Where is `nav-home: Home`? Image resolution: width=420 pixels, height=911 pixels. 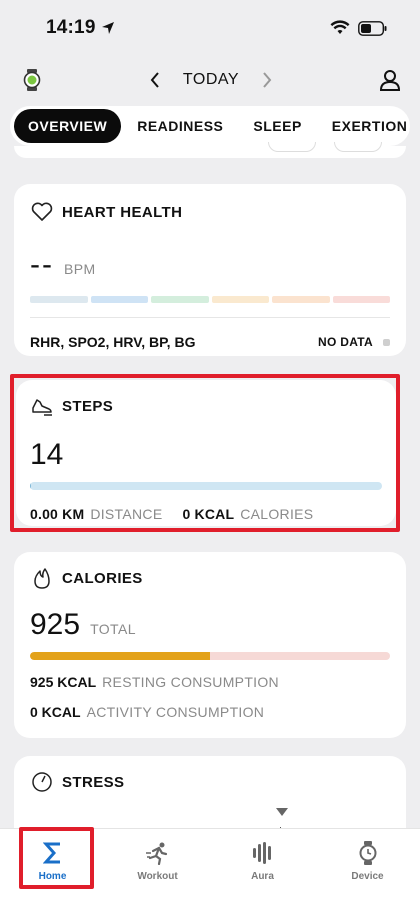 nav-home: Home is located at coordinates (52, 873).